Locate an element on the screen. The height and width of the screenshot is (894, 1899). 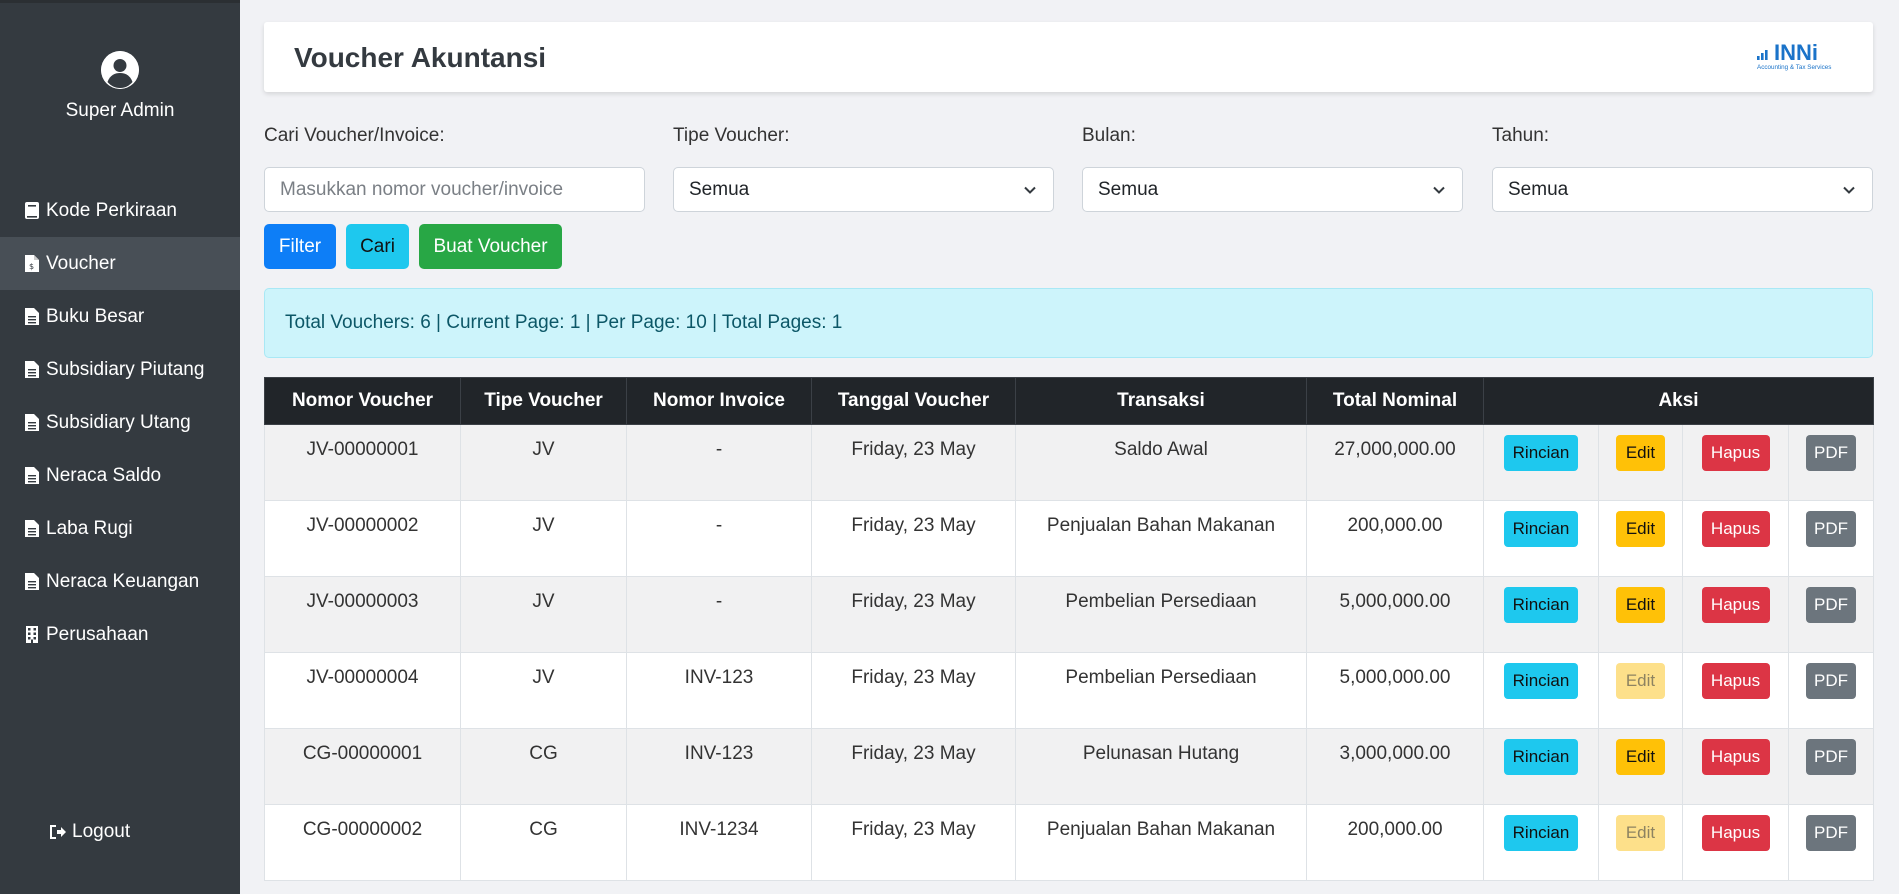
logout-button: Logout is located at coordinates (89, 832).